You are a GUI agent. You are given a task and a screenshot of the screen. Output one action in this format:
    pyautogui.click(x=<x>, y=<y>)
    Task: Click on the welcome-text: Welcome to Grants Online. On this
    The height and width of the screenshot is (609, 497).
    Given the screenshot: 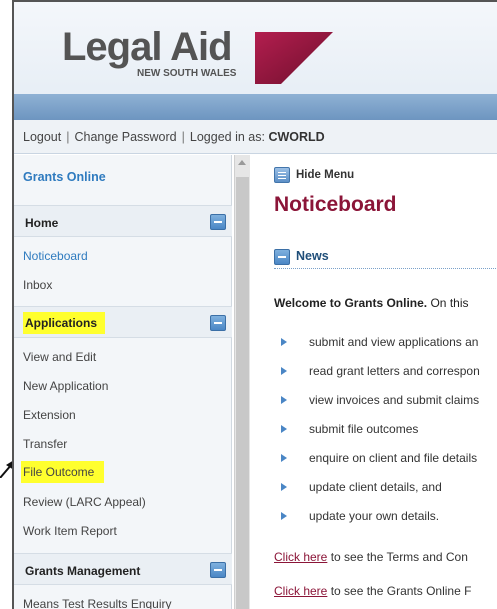 What is the action you would take?
    pyautogui.click(x=371, y=303)
    